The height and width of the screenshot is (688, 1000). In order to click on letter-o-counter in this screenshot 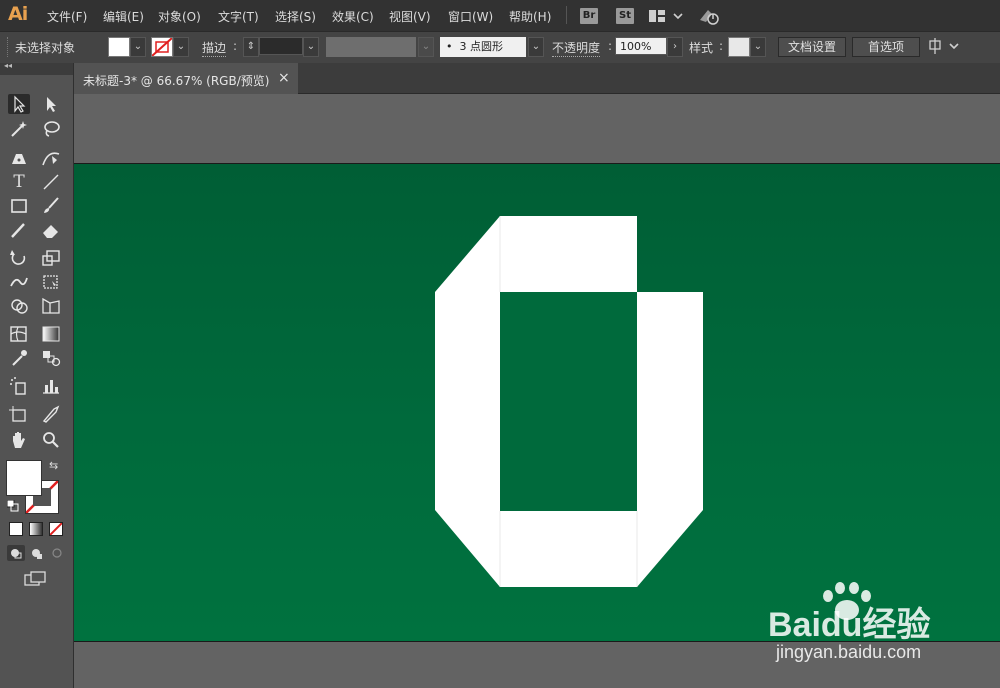, I will do `click(568, 401)`.